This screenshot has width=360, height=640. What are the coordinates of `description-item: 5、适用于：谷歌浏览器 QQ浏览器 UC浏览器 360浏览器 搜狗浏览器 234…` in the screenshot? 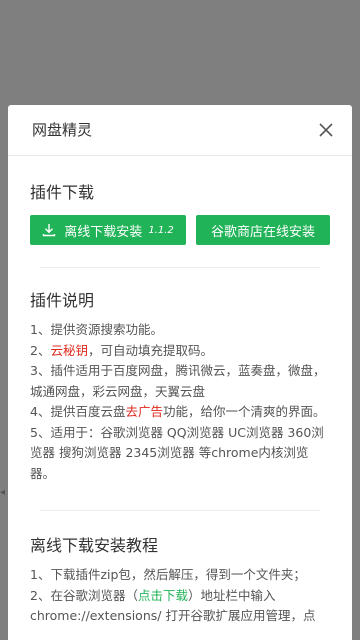 It's located at (177, 452).